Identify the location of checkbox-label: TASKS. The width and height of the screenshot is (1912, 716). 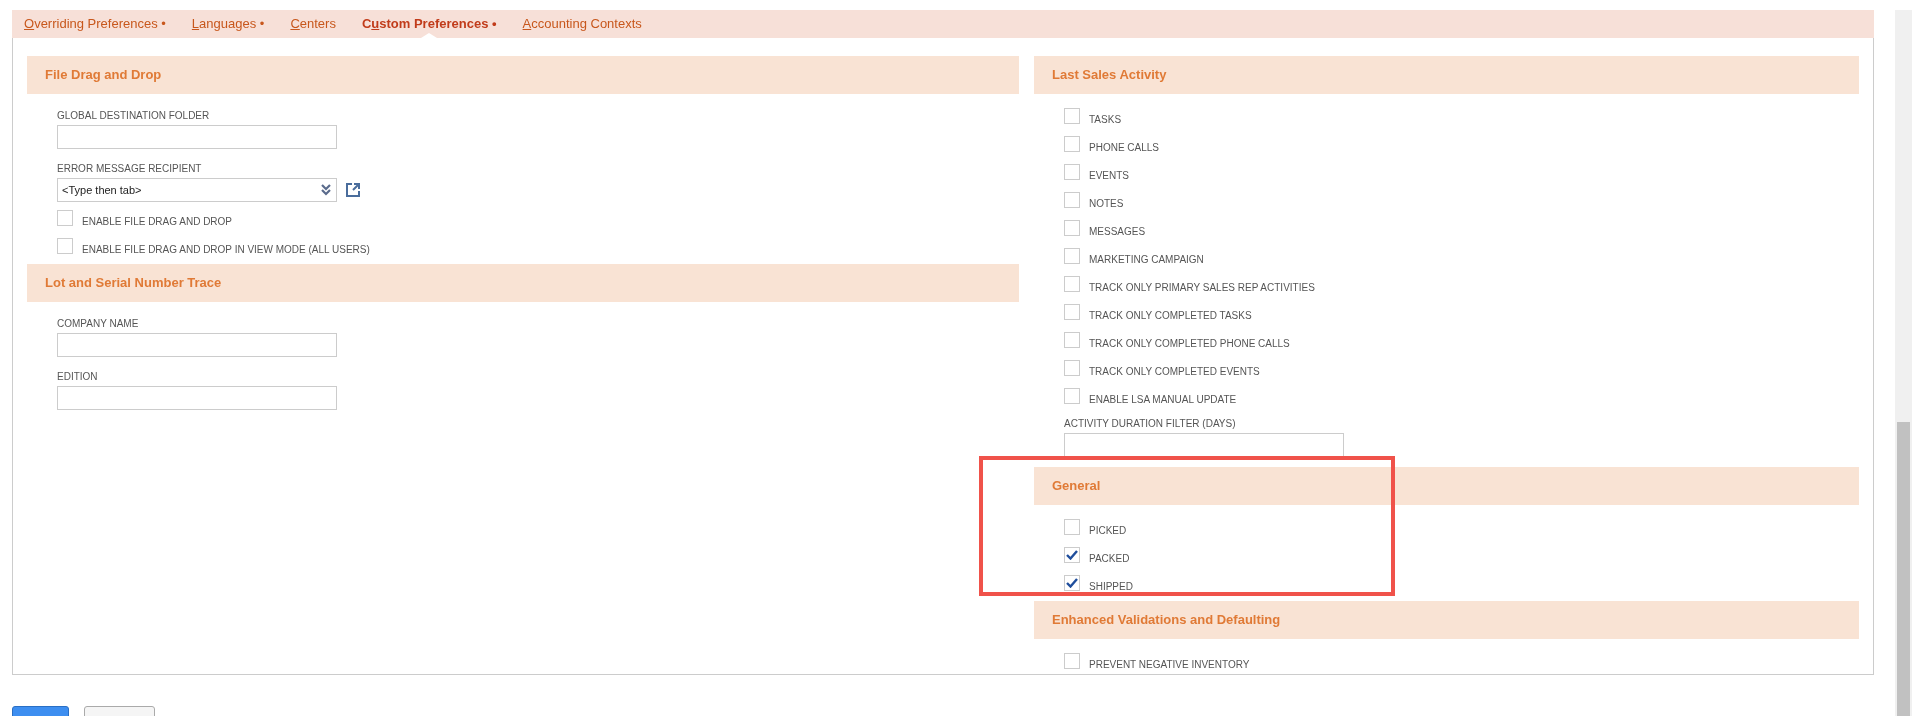
(1105, 120).